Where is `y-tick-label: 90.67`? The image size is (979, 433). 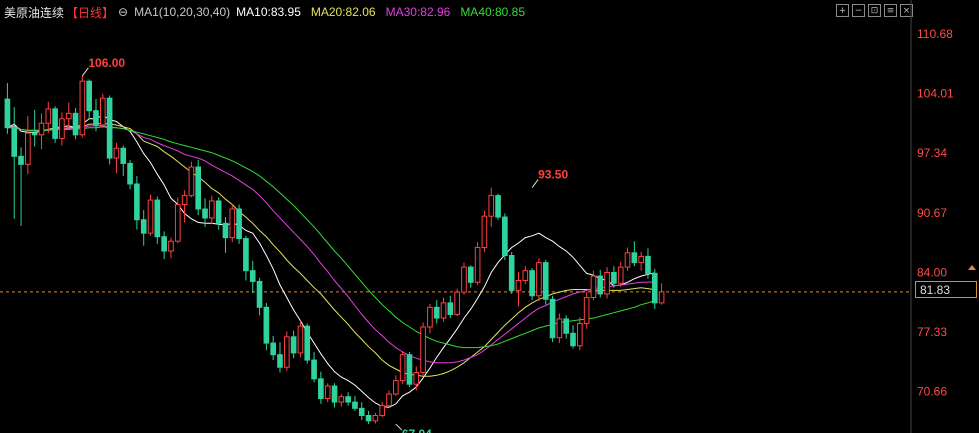
y-tick-label: 90.67 is located at coordinates (932, 213).